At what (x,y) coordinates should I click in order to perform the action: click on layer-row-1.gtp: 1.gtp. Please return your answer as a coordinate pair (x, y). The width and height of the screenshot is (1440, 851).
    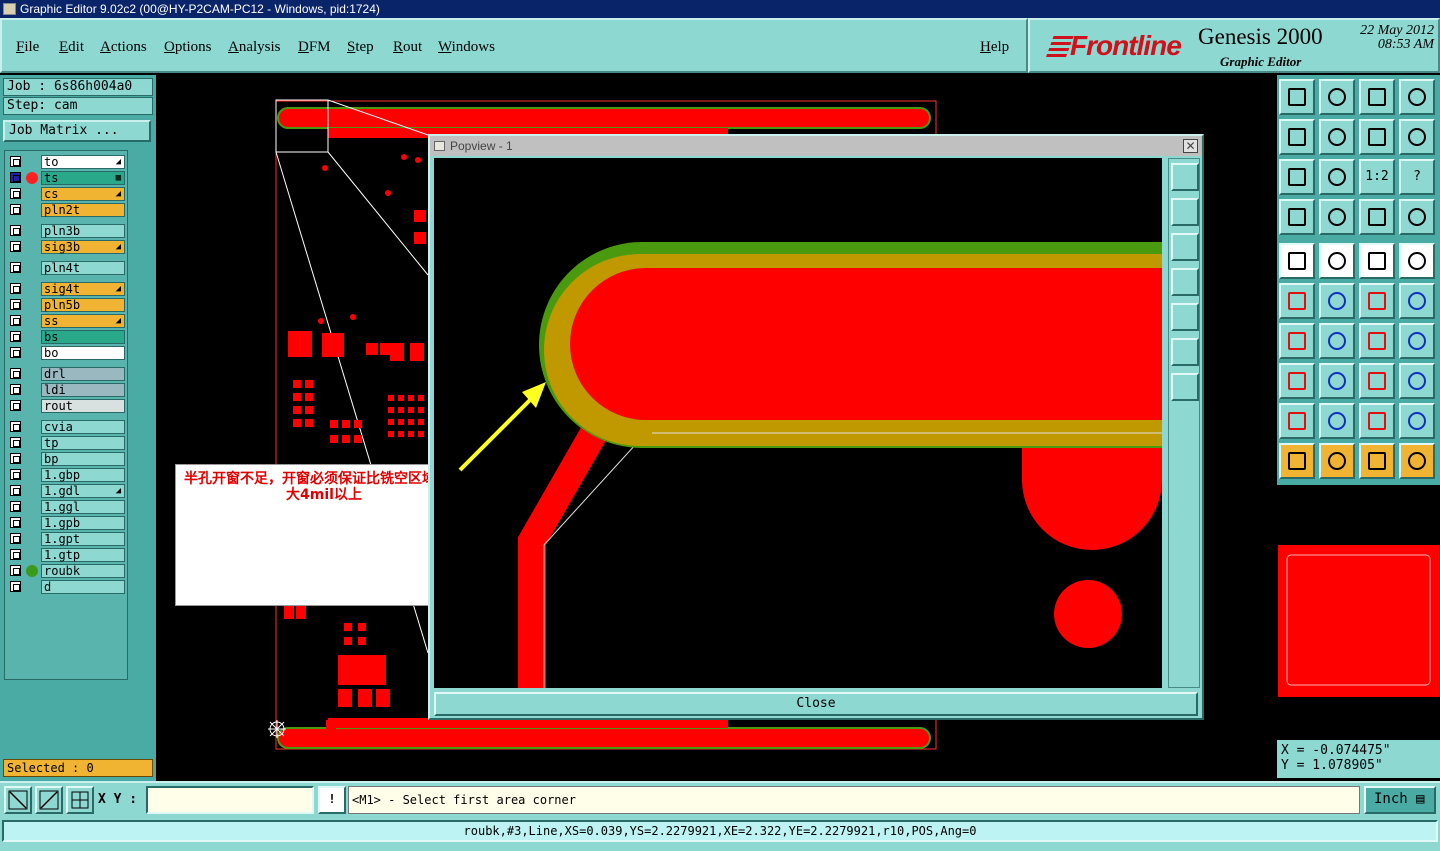
    Looking at the image, I should click on (66, 555).